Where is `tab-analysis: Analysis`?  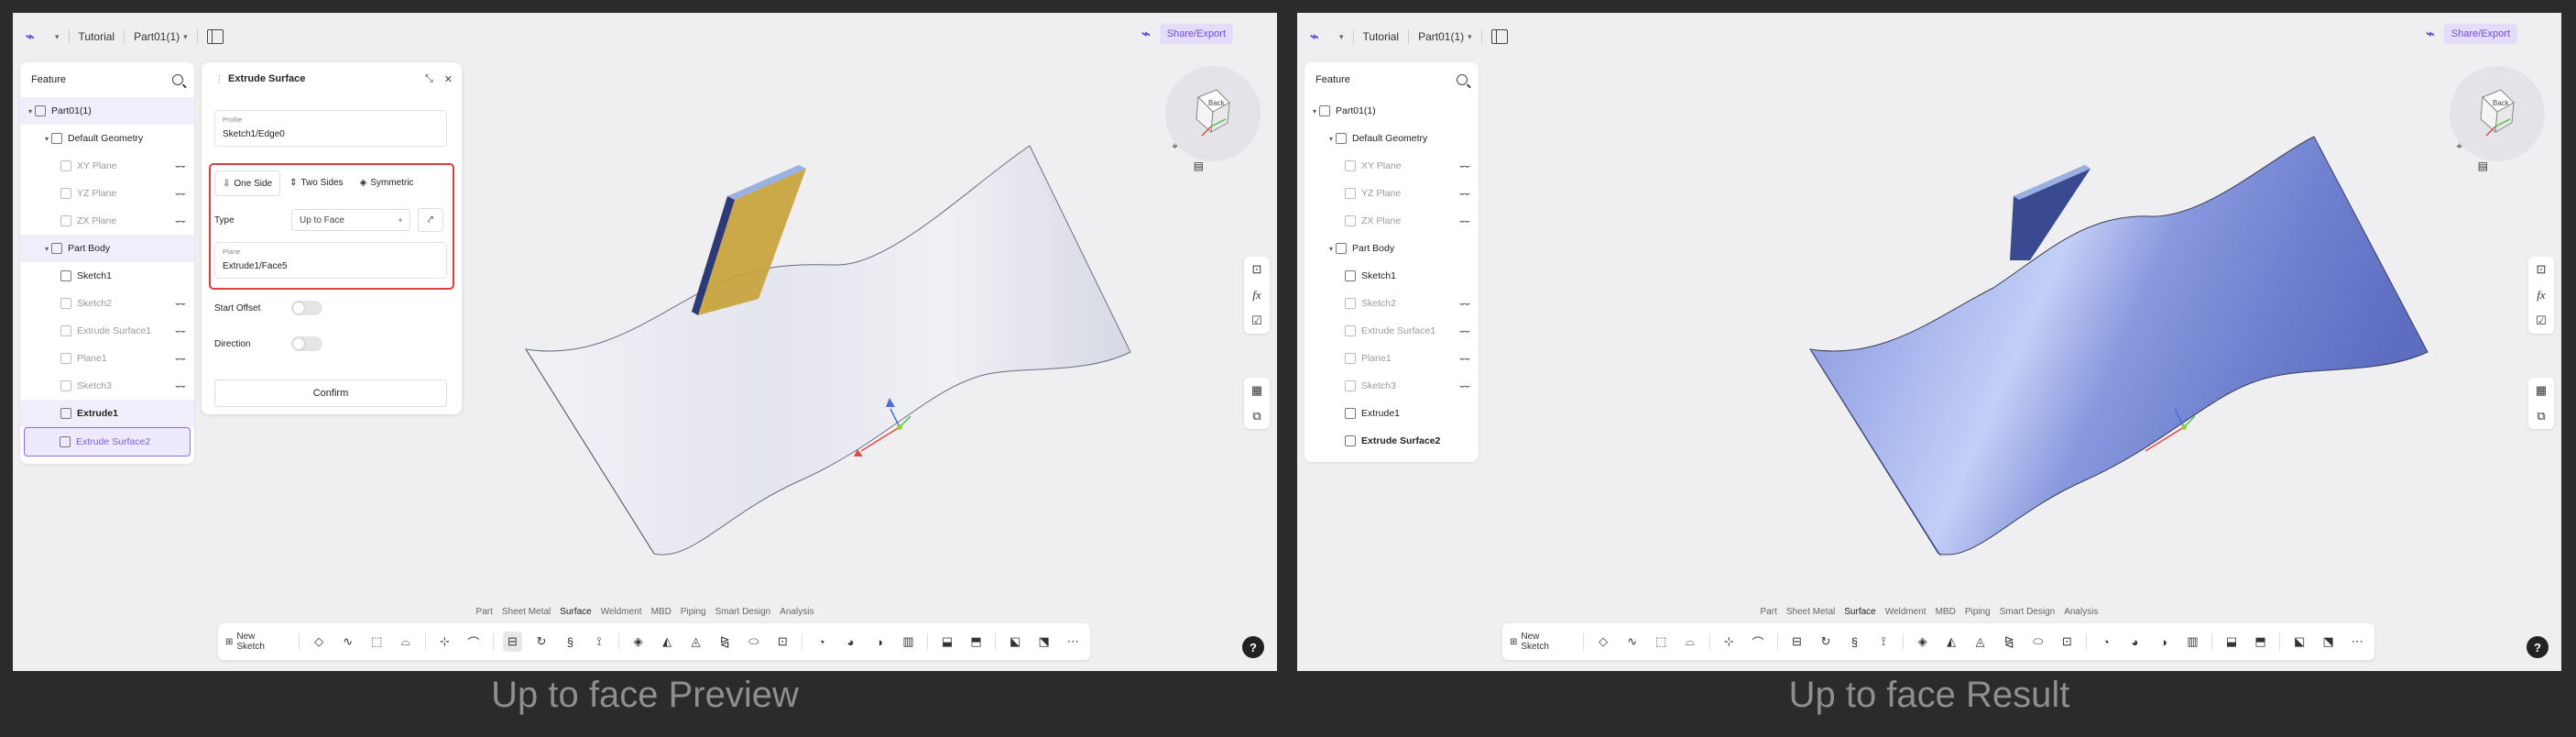 tab-analysis: Analysis is located at coordinates (797, 612).